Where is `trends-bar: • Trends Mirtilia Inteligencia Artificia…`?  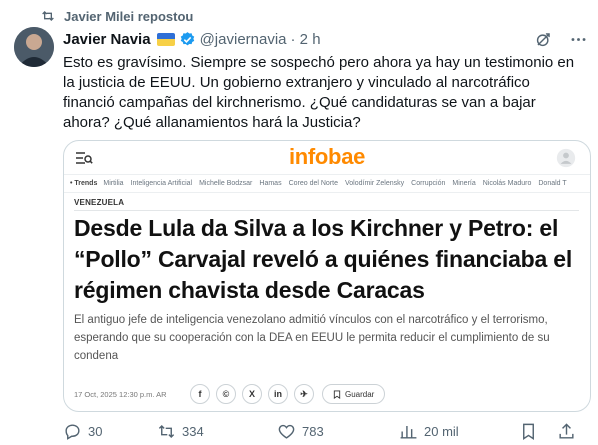
trends-bar: • Trends Mirtilia Inteligencia Artificia… is located at coordinates (327, 184).